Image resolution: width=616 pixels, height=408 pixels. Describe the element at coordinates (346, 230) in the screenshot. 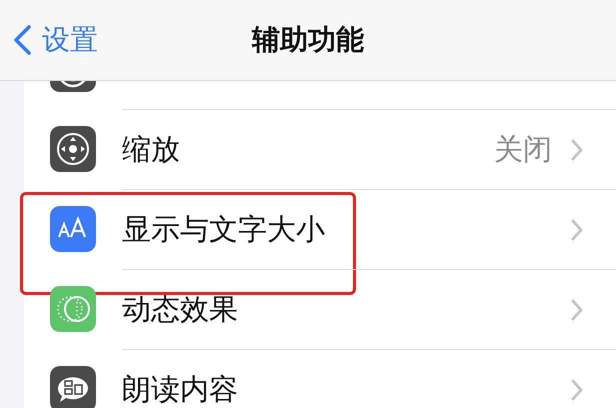

I see `setting-label: 显示与文字大小` at that location.